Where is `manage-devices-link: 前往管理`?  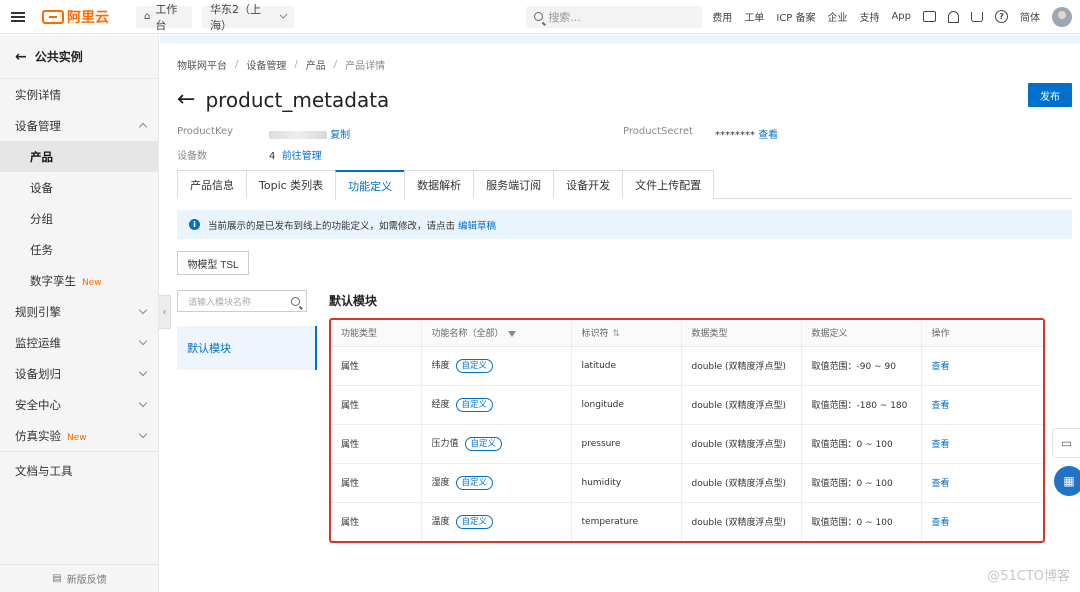 manage-devices-link: 前往管理 is located at coordinates (302, 156).